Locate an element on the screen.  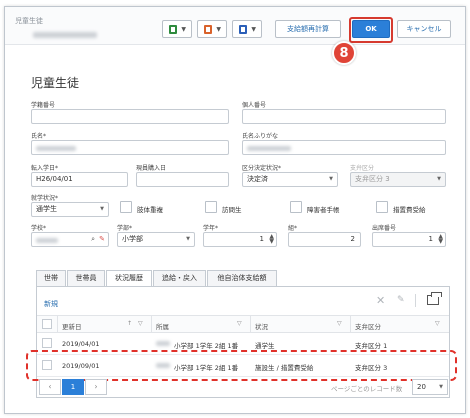
step-badge: 8 is located at coordinates (344, 53).